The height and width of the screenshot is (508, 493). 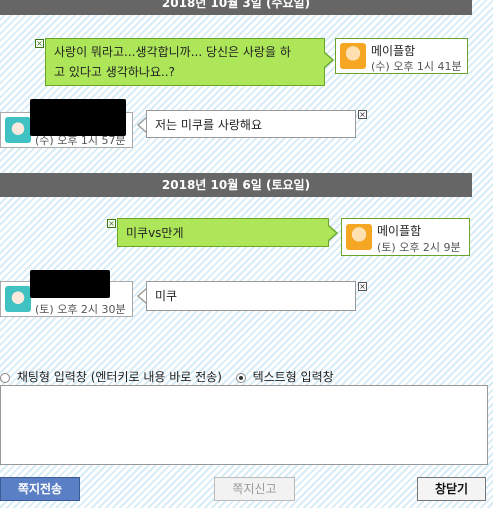 I want to click on received-message-bubble: 저는 미쿠를 사랑해요, so click(x=251, y=124).